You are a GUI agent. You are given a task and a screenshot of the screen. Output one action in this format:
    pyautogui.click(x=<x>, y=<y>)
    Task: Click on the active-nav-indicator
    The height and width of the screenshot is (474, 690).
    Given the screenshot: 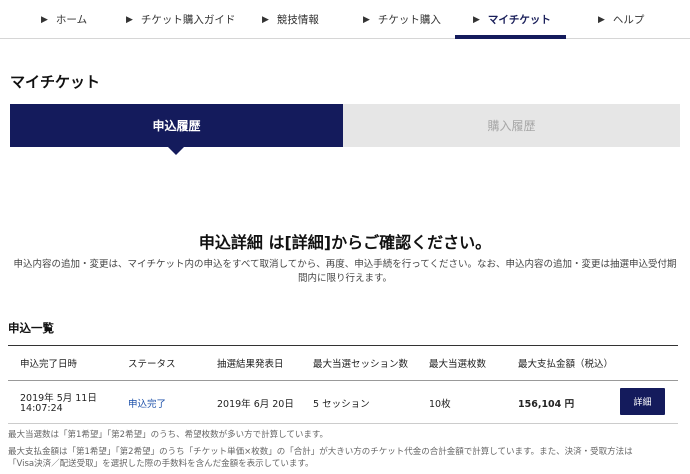 What is the action you would take?
    pyautogui.click(x=510, y=37)
    